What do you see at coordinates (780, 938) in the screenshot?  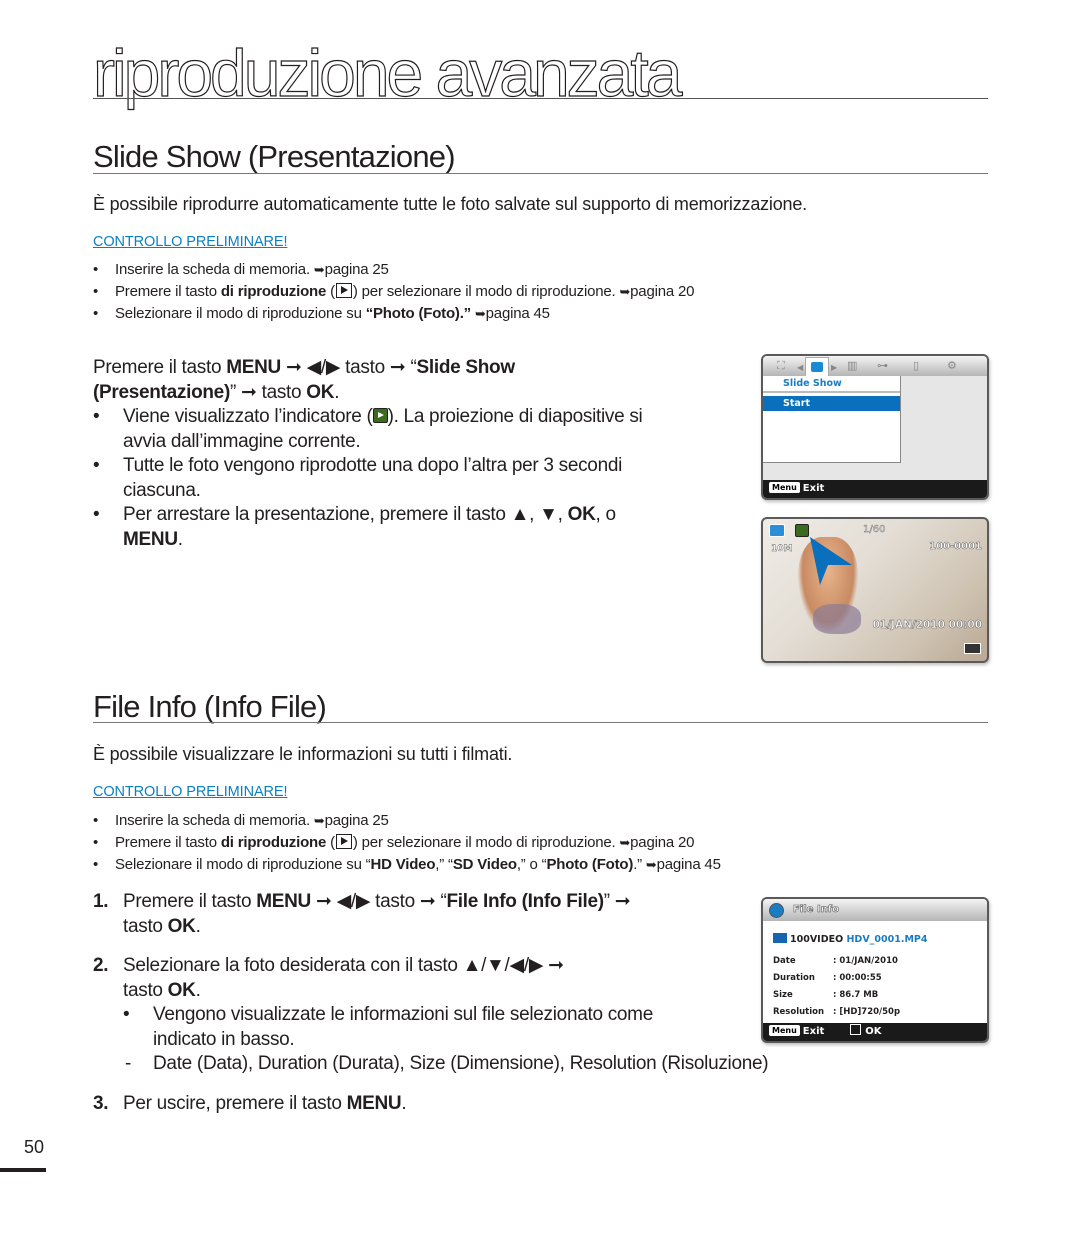 I see `folder-icon` at bounding box center [780, 938].